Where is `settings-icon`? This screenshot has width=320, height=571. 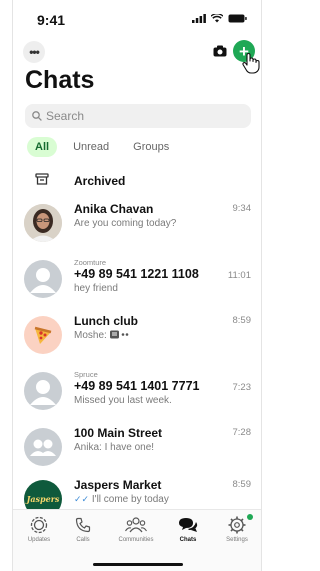
settings-icon is located at coordinates (237, 525).